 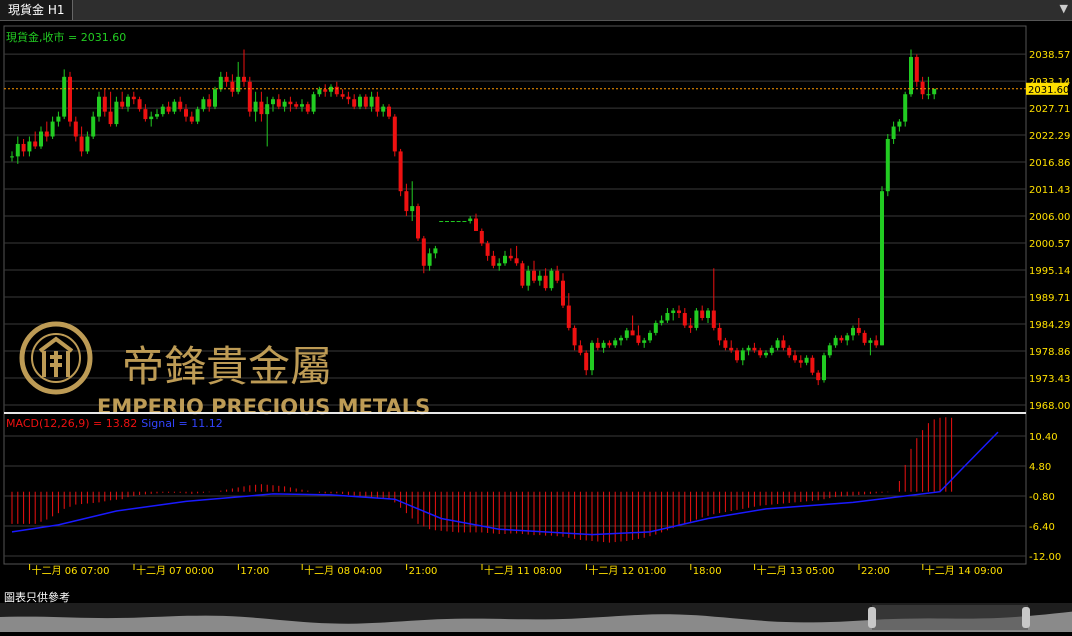 I want to click on current-price-label: 2031.60, so click(x=1048, y=90).